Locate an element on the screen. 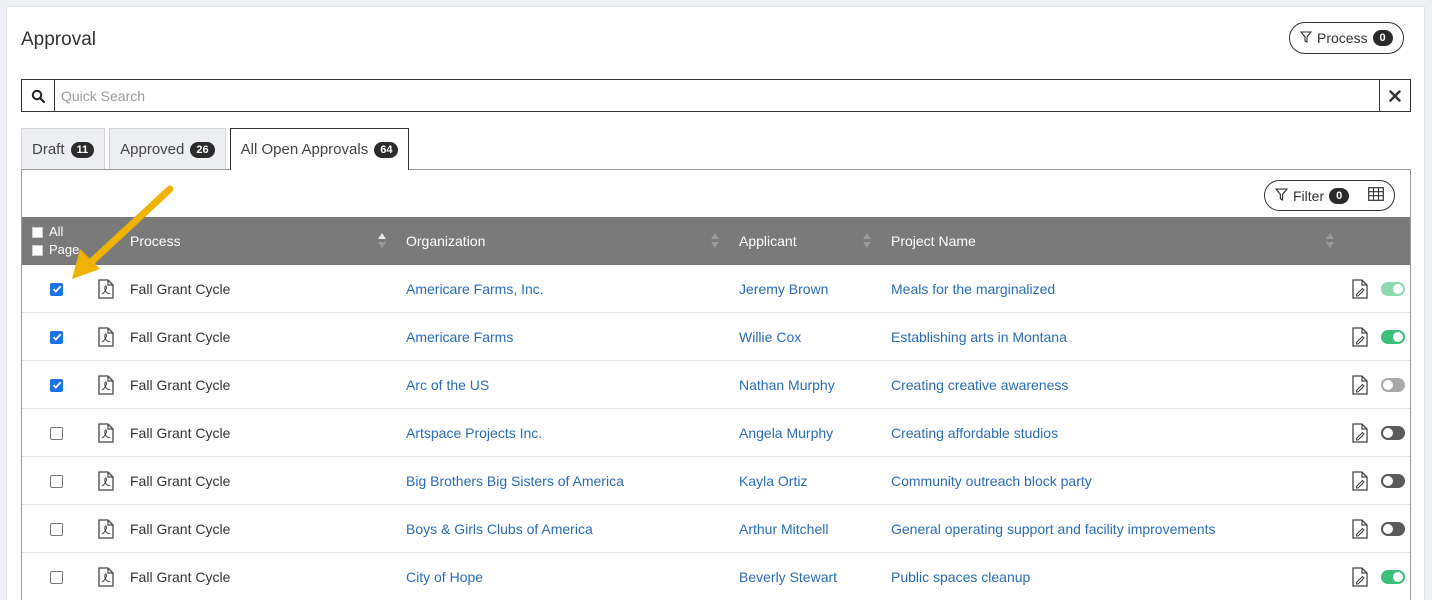  project-name-link: Creating affordable studios is located at coordinates (974, 433).